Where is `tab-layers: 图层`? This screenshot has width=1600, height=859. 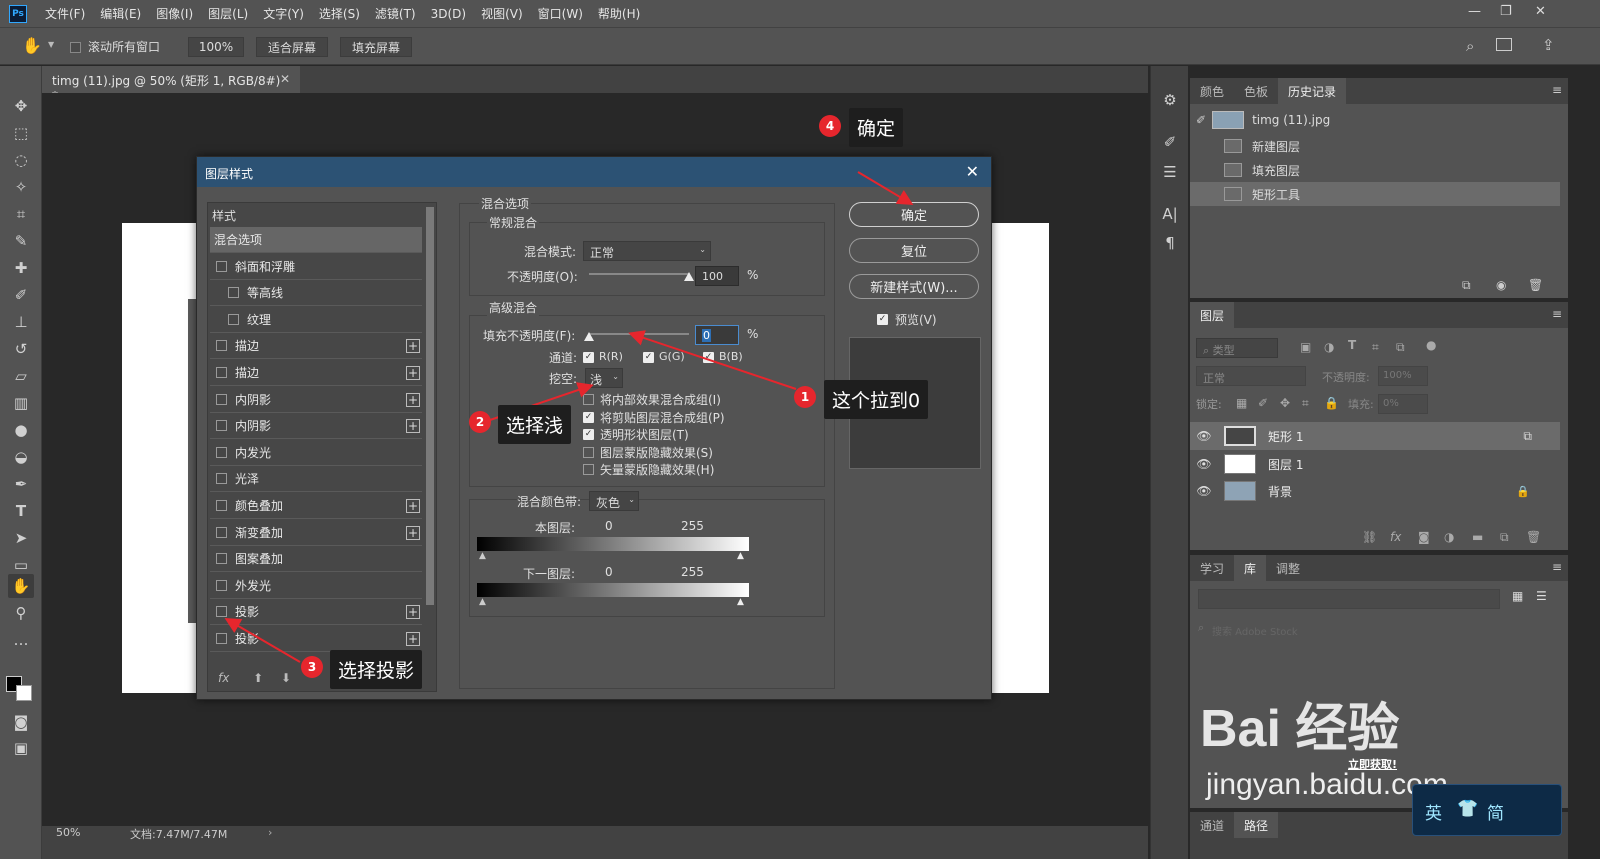
tab-layers: 图层 is located at coordinates (1212, 315).